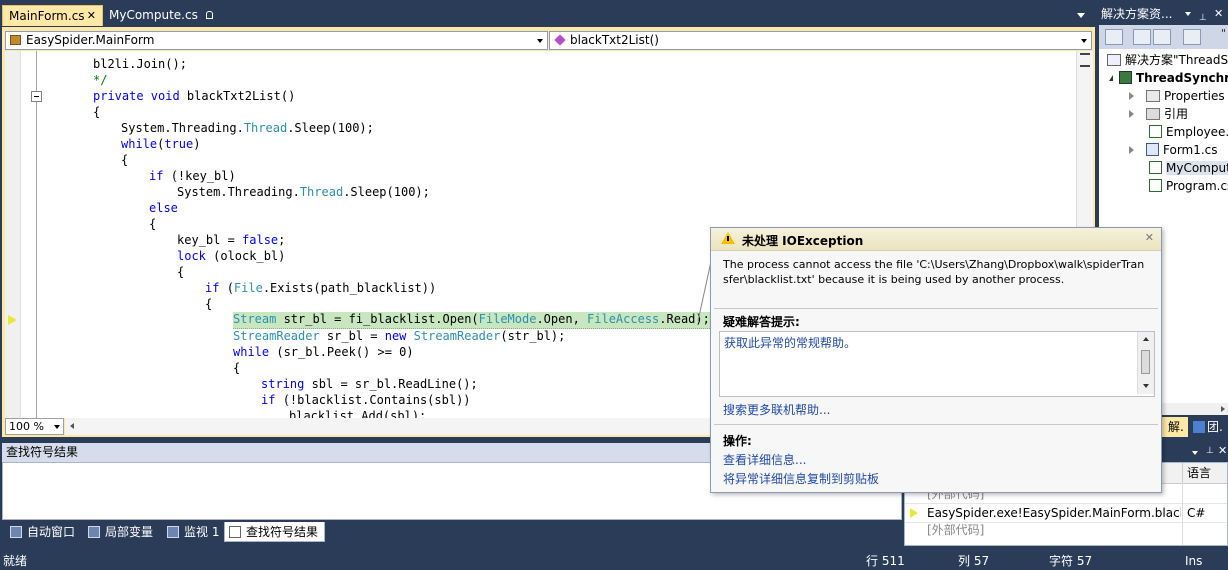  I want to click on member-combo: blackTxt2List(), so click(820, 40).